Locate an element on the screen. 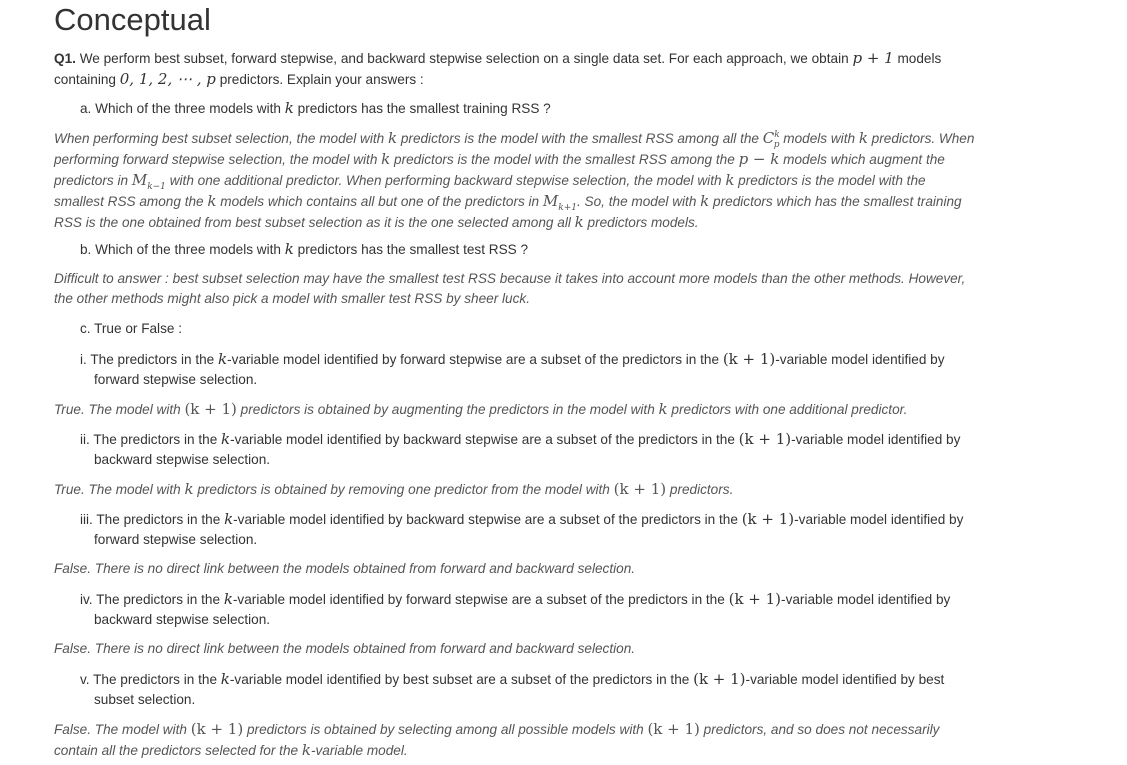 The height and width of the screenshot is (765, 1127). answer-text: -variable model. is located at coordinates (359, 750).